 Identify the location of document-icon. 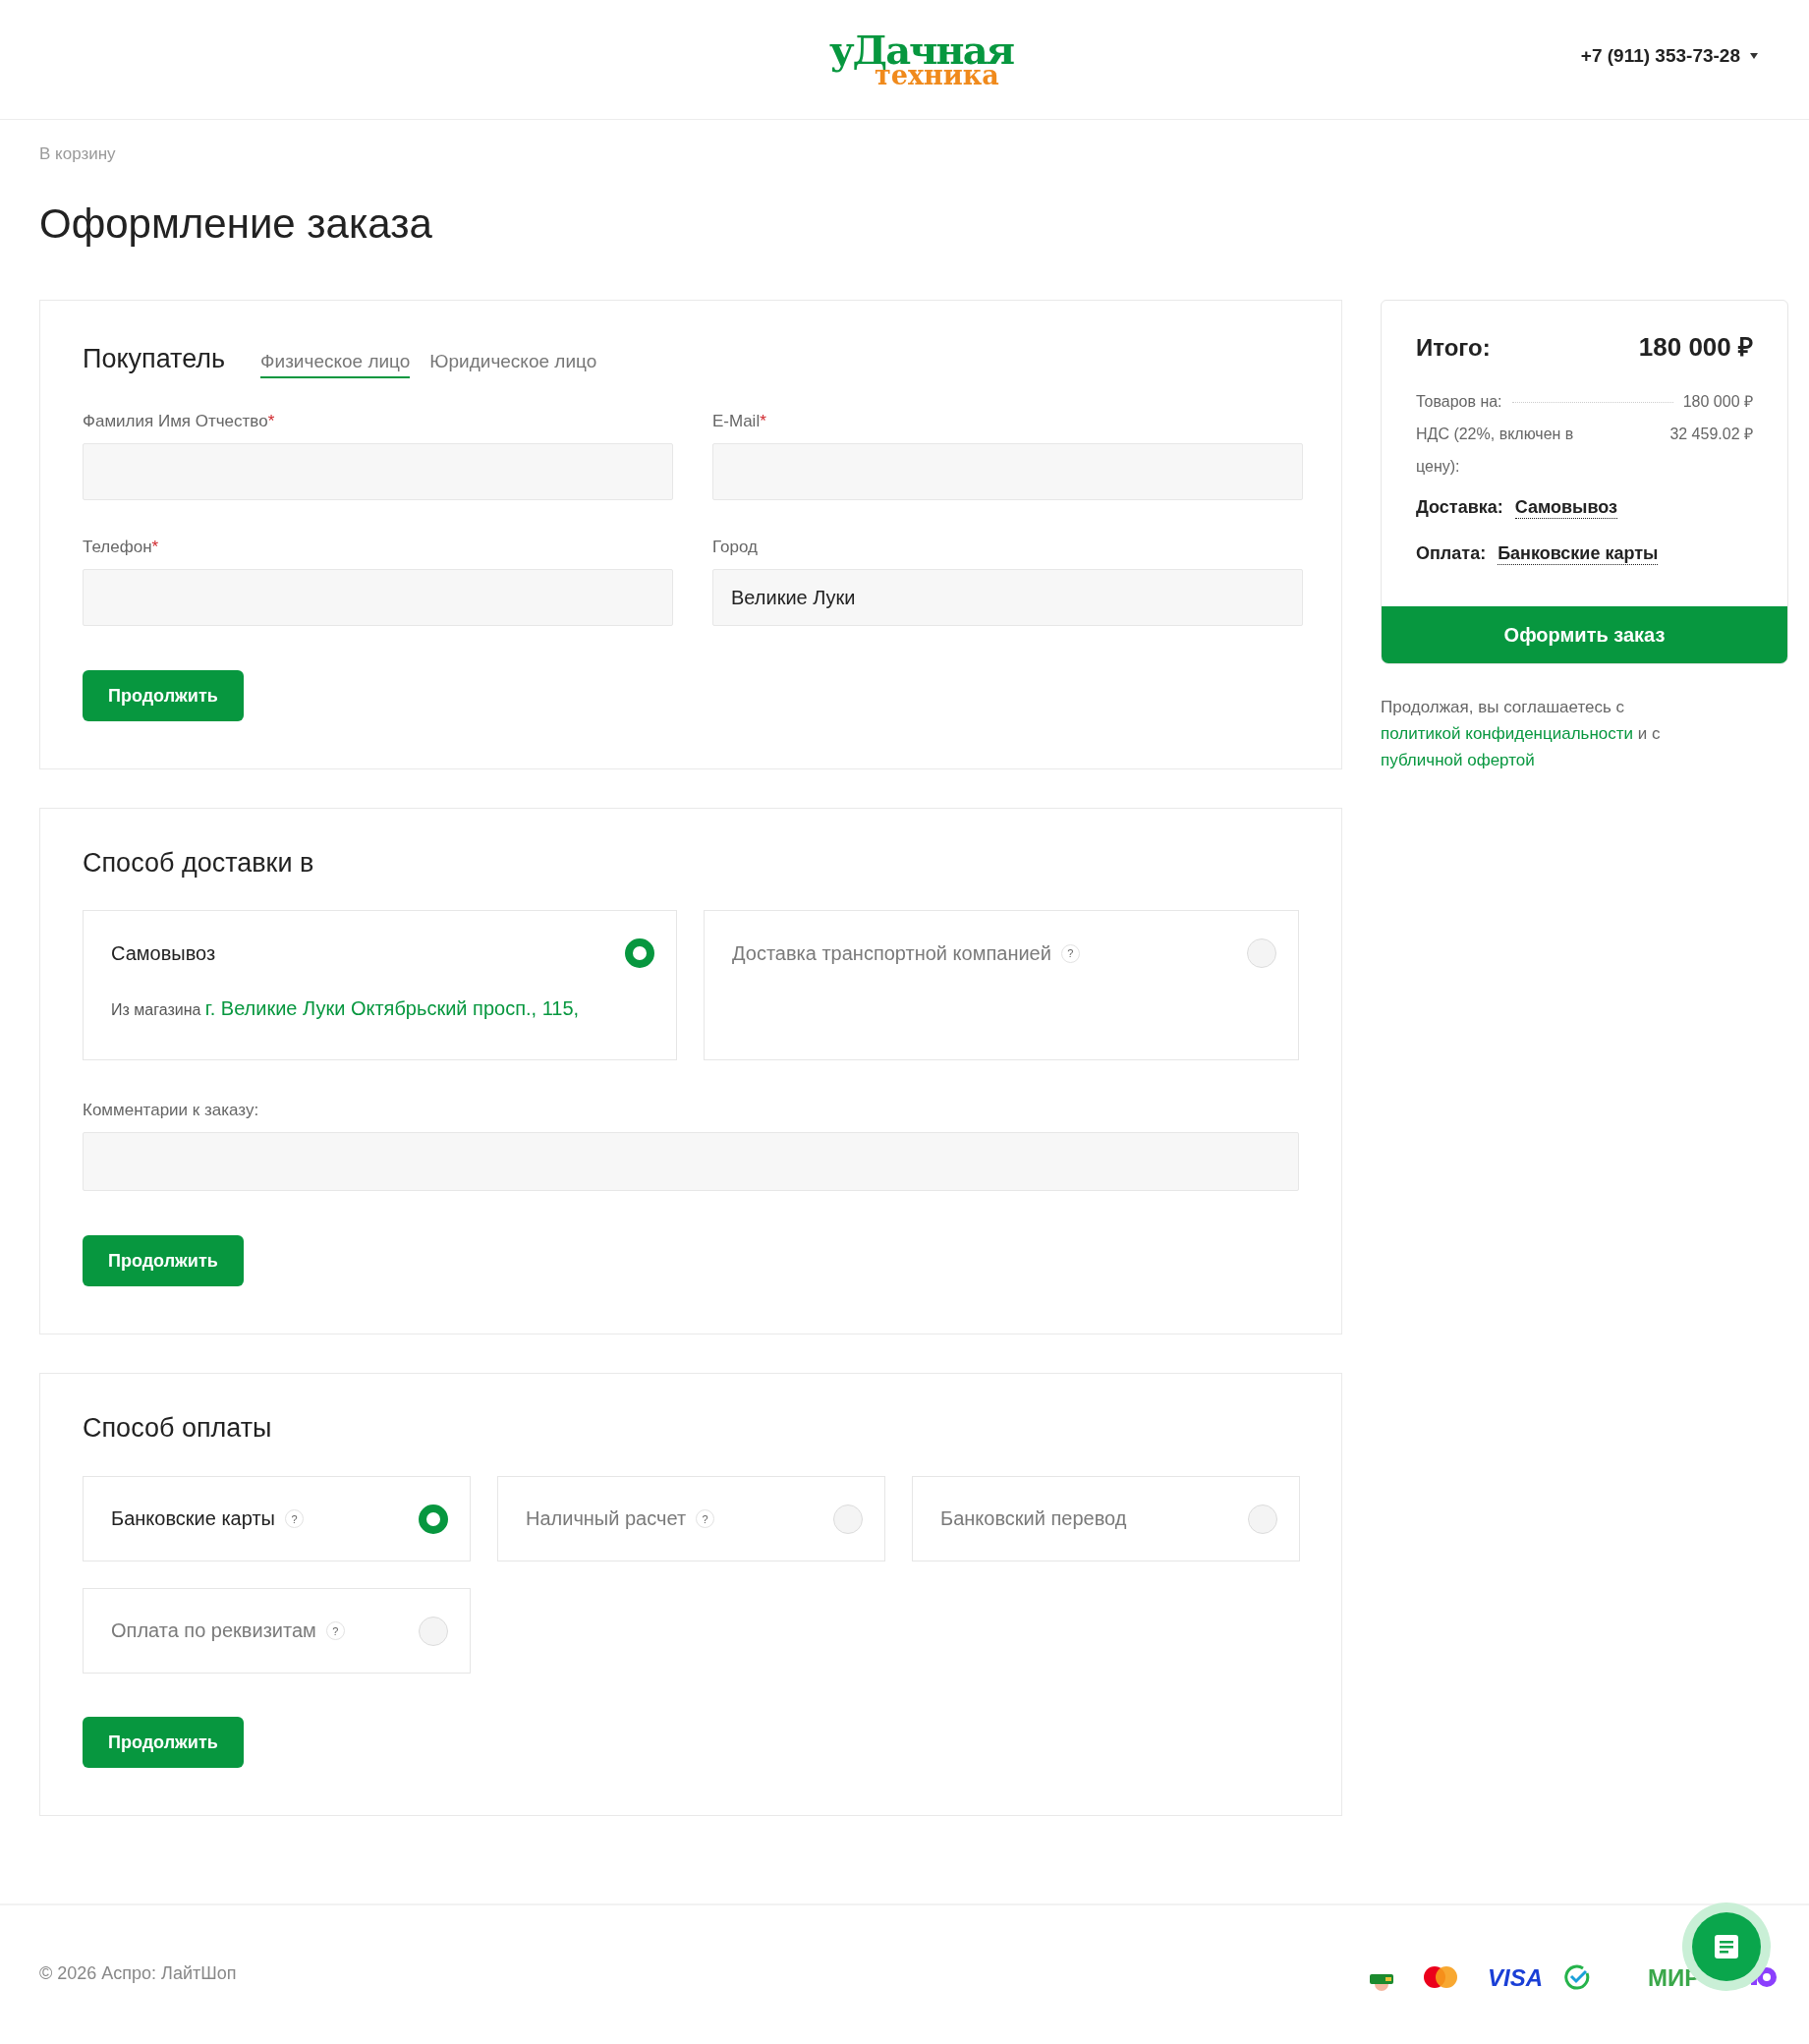
(1726, 1946).